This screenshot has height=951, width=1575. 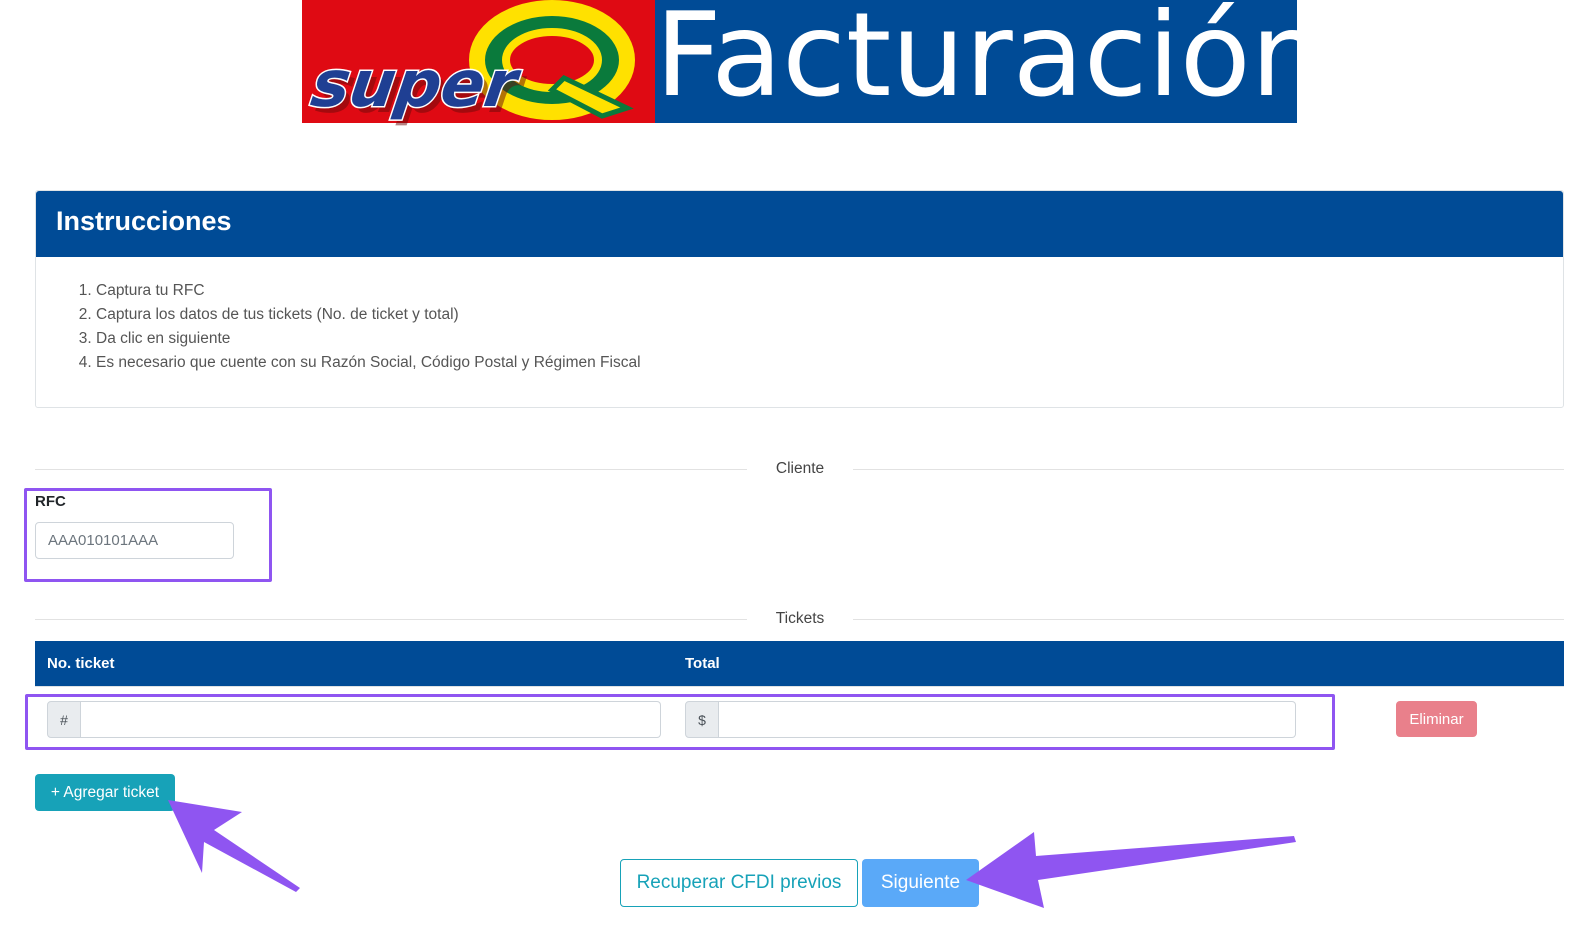 I want to click on cliente-separator: Cliente, so click(x=799, y=469).